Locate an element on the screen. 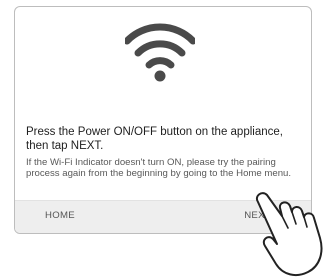 The height and width of the screenshot is (280, 329). home-button: HOME is located at coordinates (60, 215).